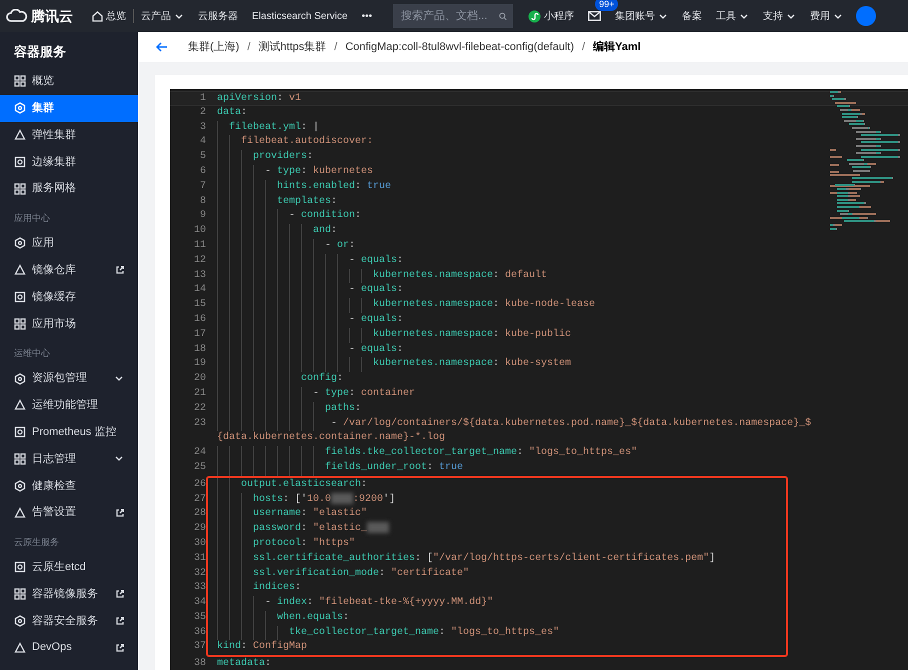 This screenshot has width=908, height=670. Describe the element at coordinates (20, 620) in the screenshot. I see `hexagon-icon` at that location.